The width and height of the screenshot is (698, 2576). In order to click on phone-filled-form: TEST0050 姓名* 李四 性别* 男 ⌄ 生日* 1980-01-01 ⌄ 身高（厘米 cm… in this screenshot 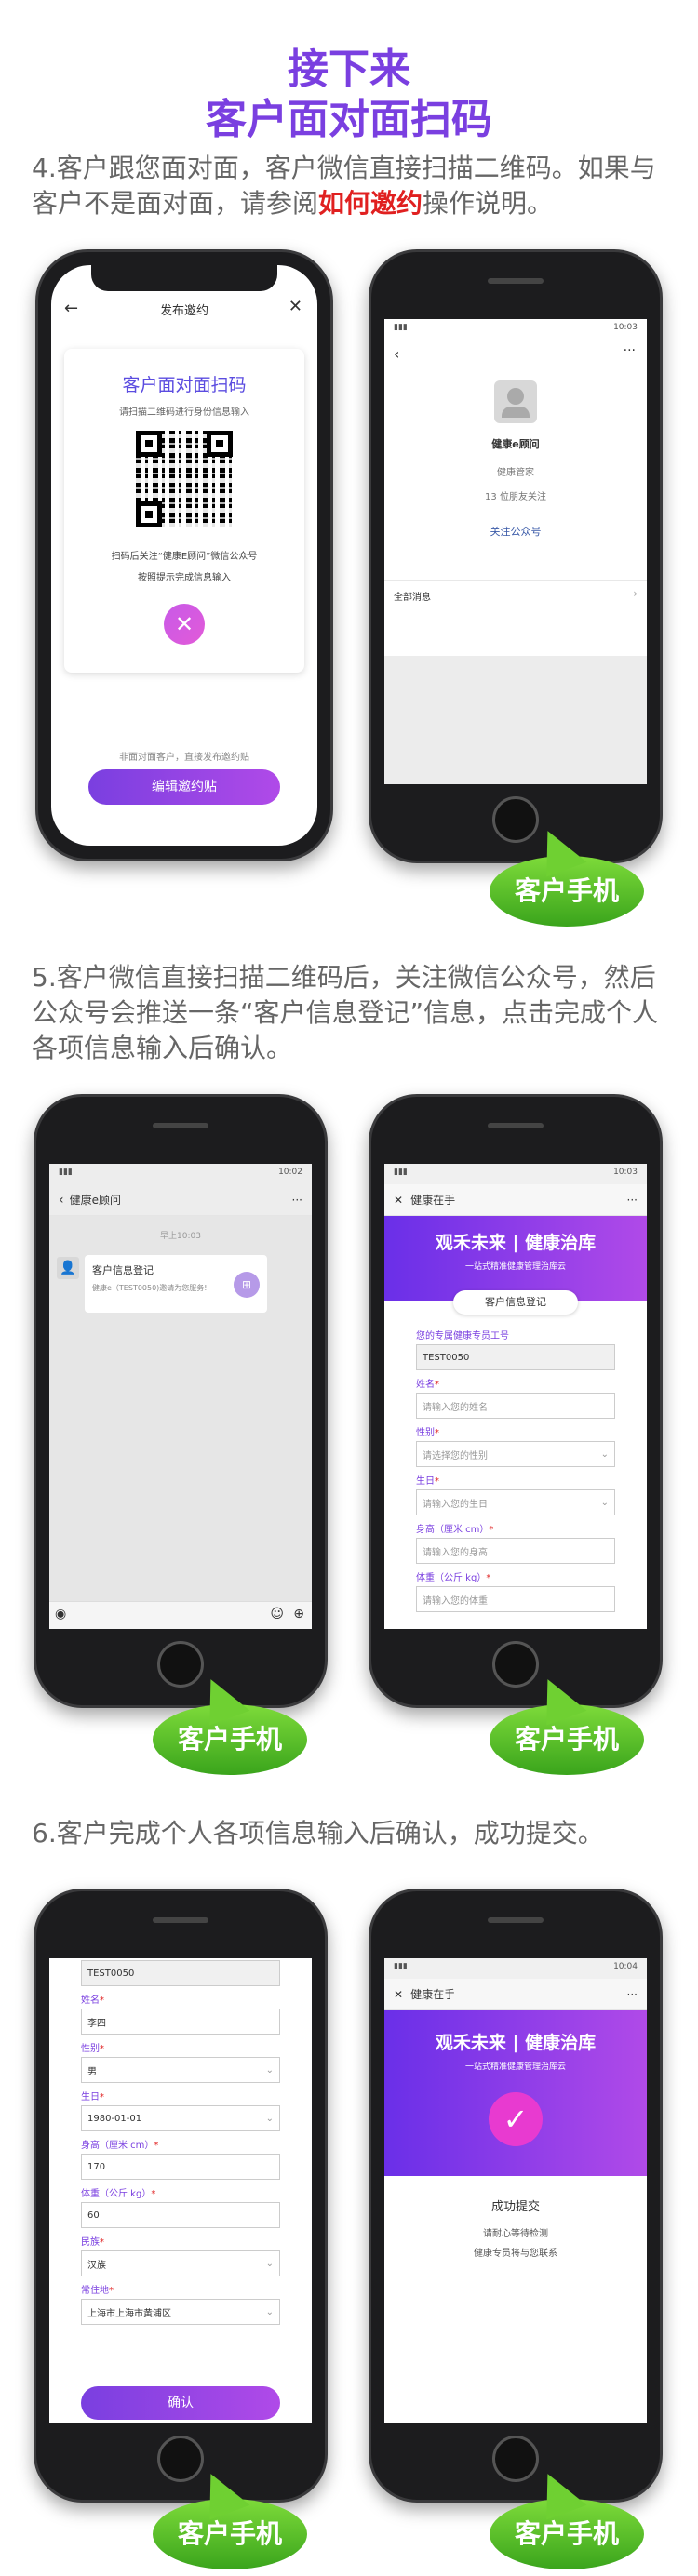, I will do `click(181, 2196)`.